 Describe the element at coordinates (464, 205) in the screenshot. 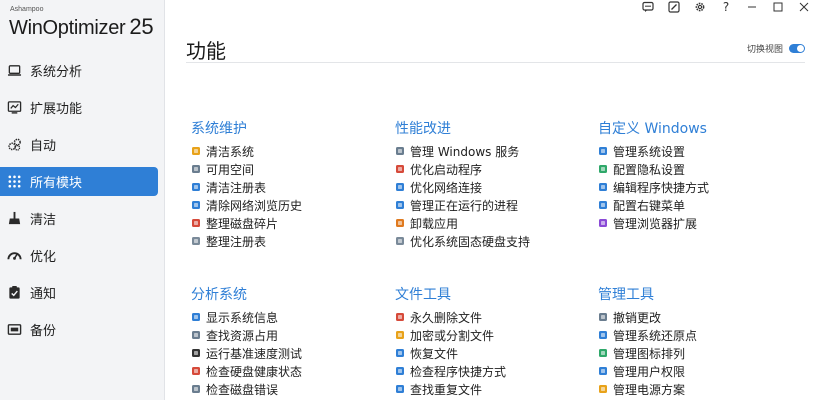

I see `module-label: 管理正在运行的进程` at that location.